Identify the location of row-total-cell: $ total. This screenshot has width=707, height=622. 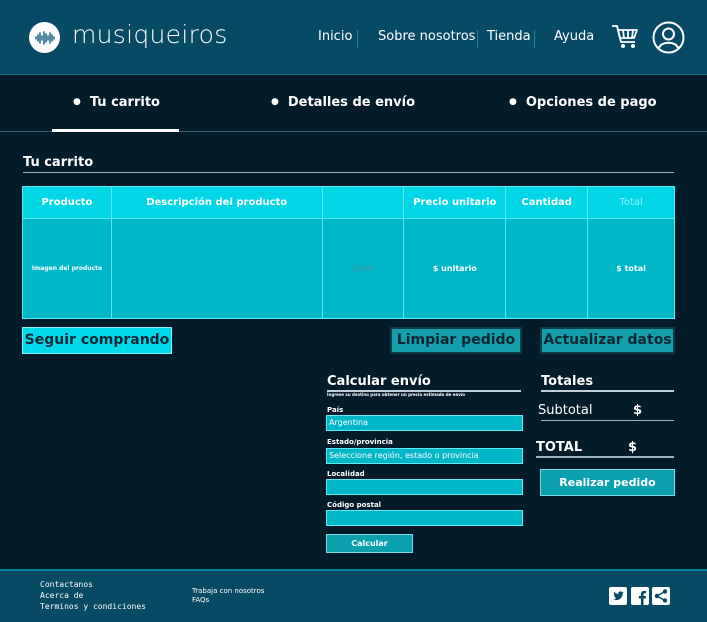
(631, 268).